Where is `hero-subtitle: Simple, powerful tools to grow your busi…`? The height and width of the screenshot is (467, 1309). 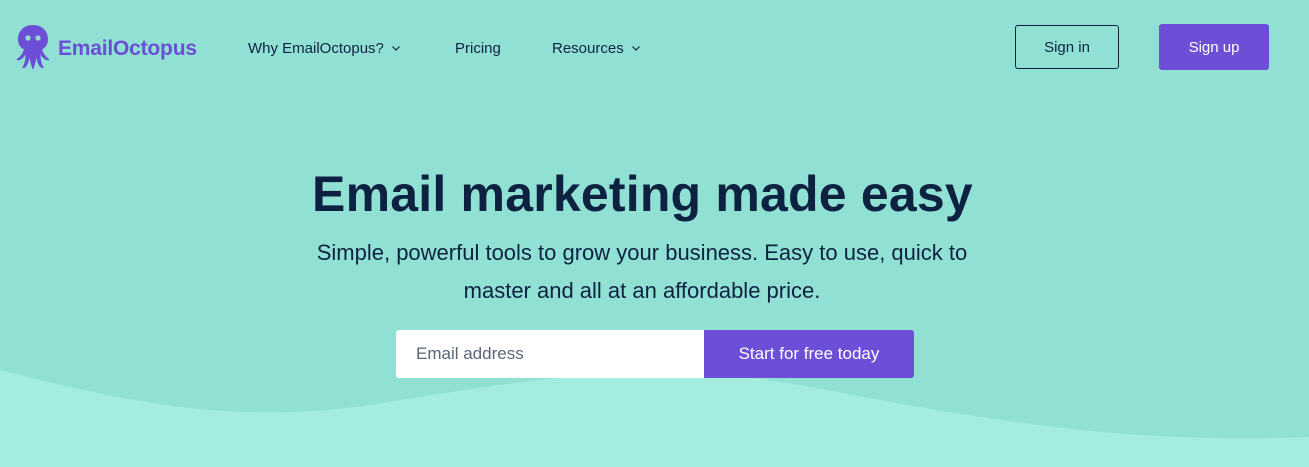 hero-subtitle: Simple, powerful tools to grow your busi… is located at coordinates (642, 271).